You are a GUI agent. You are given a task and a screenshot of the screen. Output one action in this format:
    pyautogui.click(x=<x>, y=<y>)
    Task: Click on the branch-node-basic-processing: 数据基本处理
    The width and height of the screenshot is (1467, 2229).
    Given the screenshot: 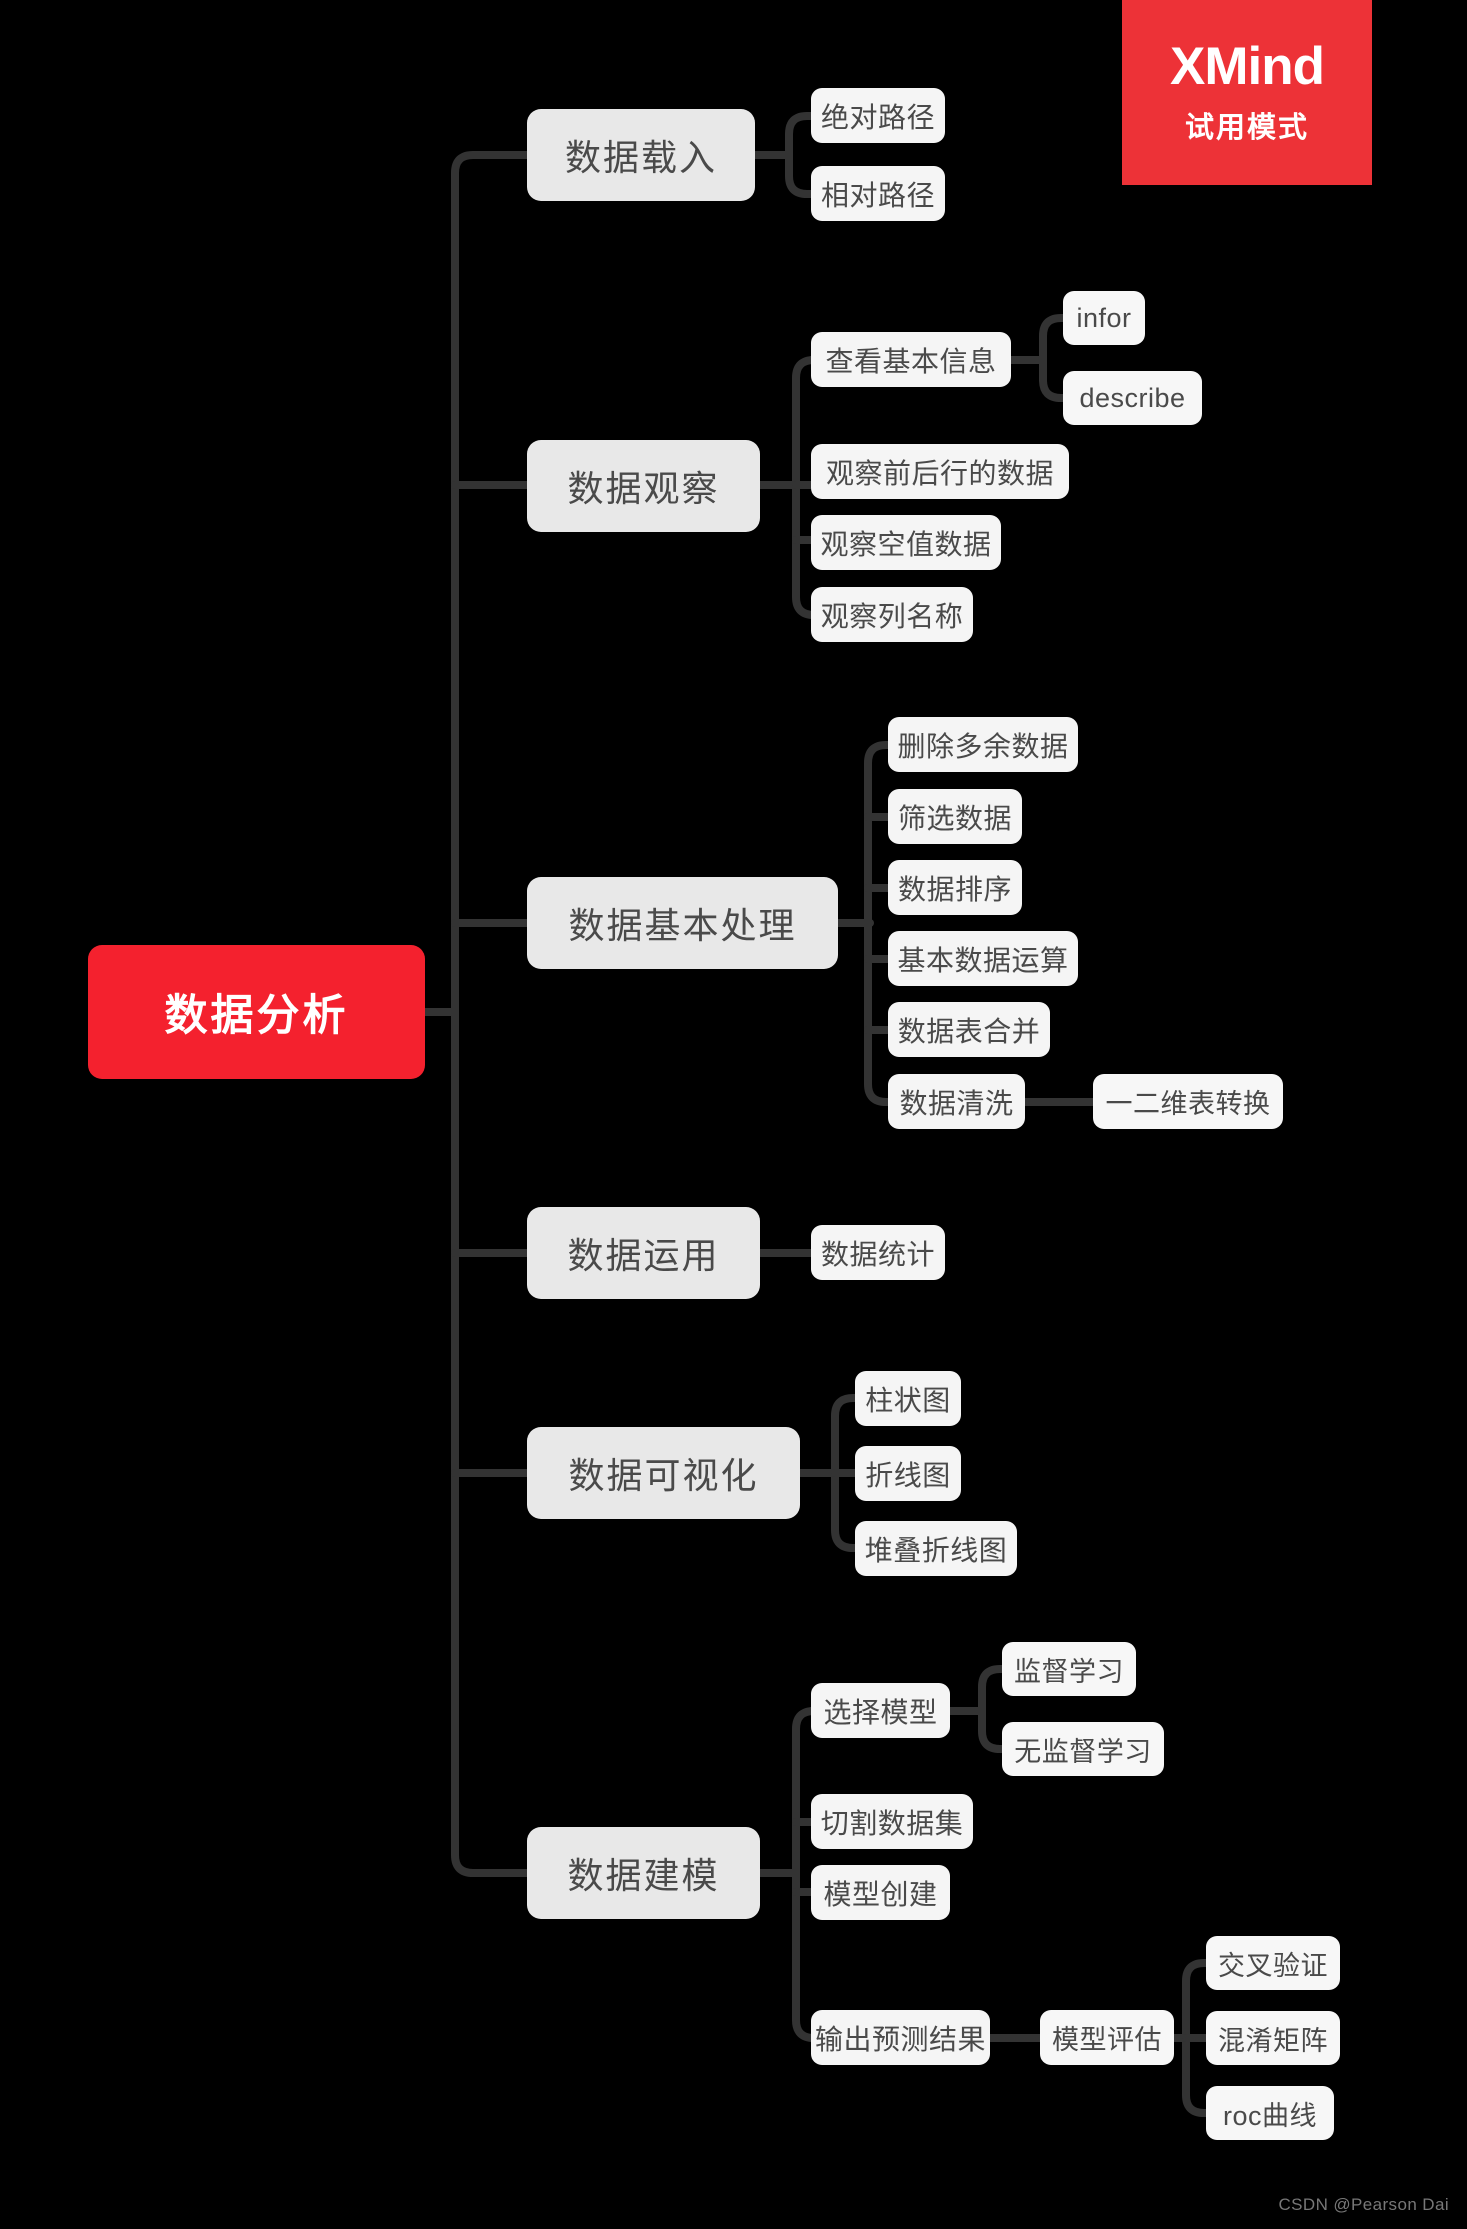 What is the action you would take?
    pyautogui.click(x=682, y=923)
    